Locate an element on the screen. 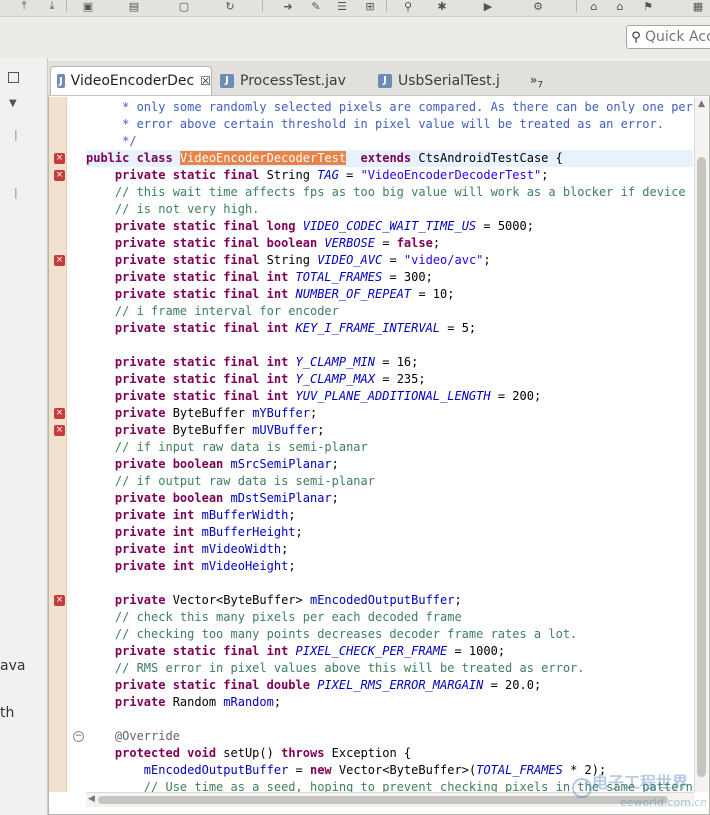 The image size is (710, 815). code-line: private boolean mDstSemiPlanar; is located at coordinates (389, 498).